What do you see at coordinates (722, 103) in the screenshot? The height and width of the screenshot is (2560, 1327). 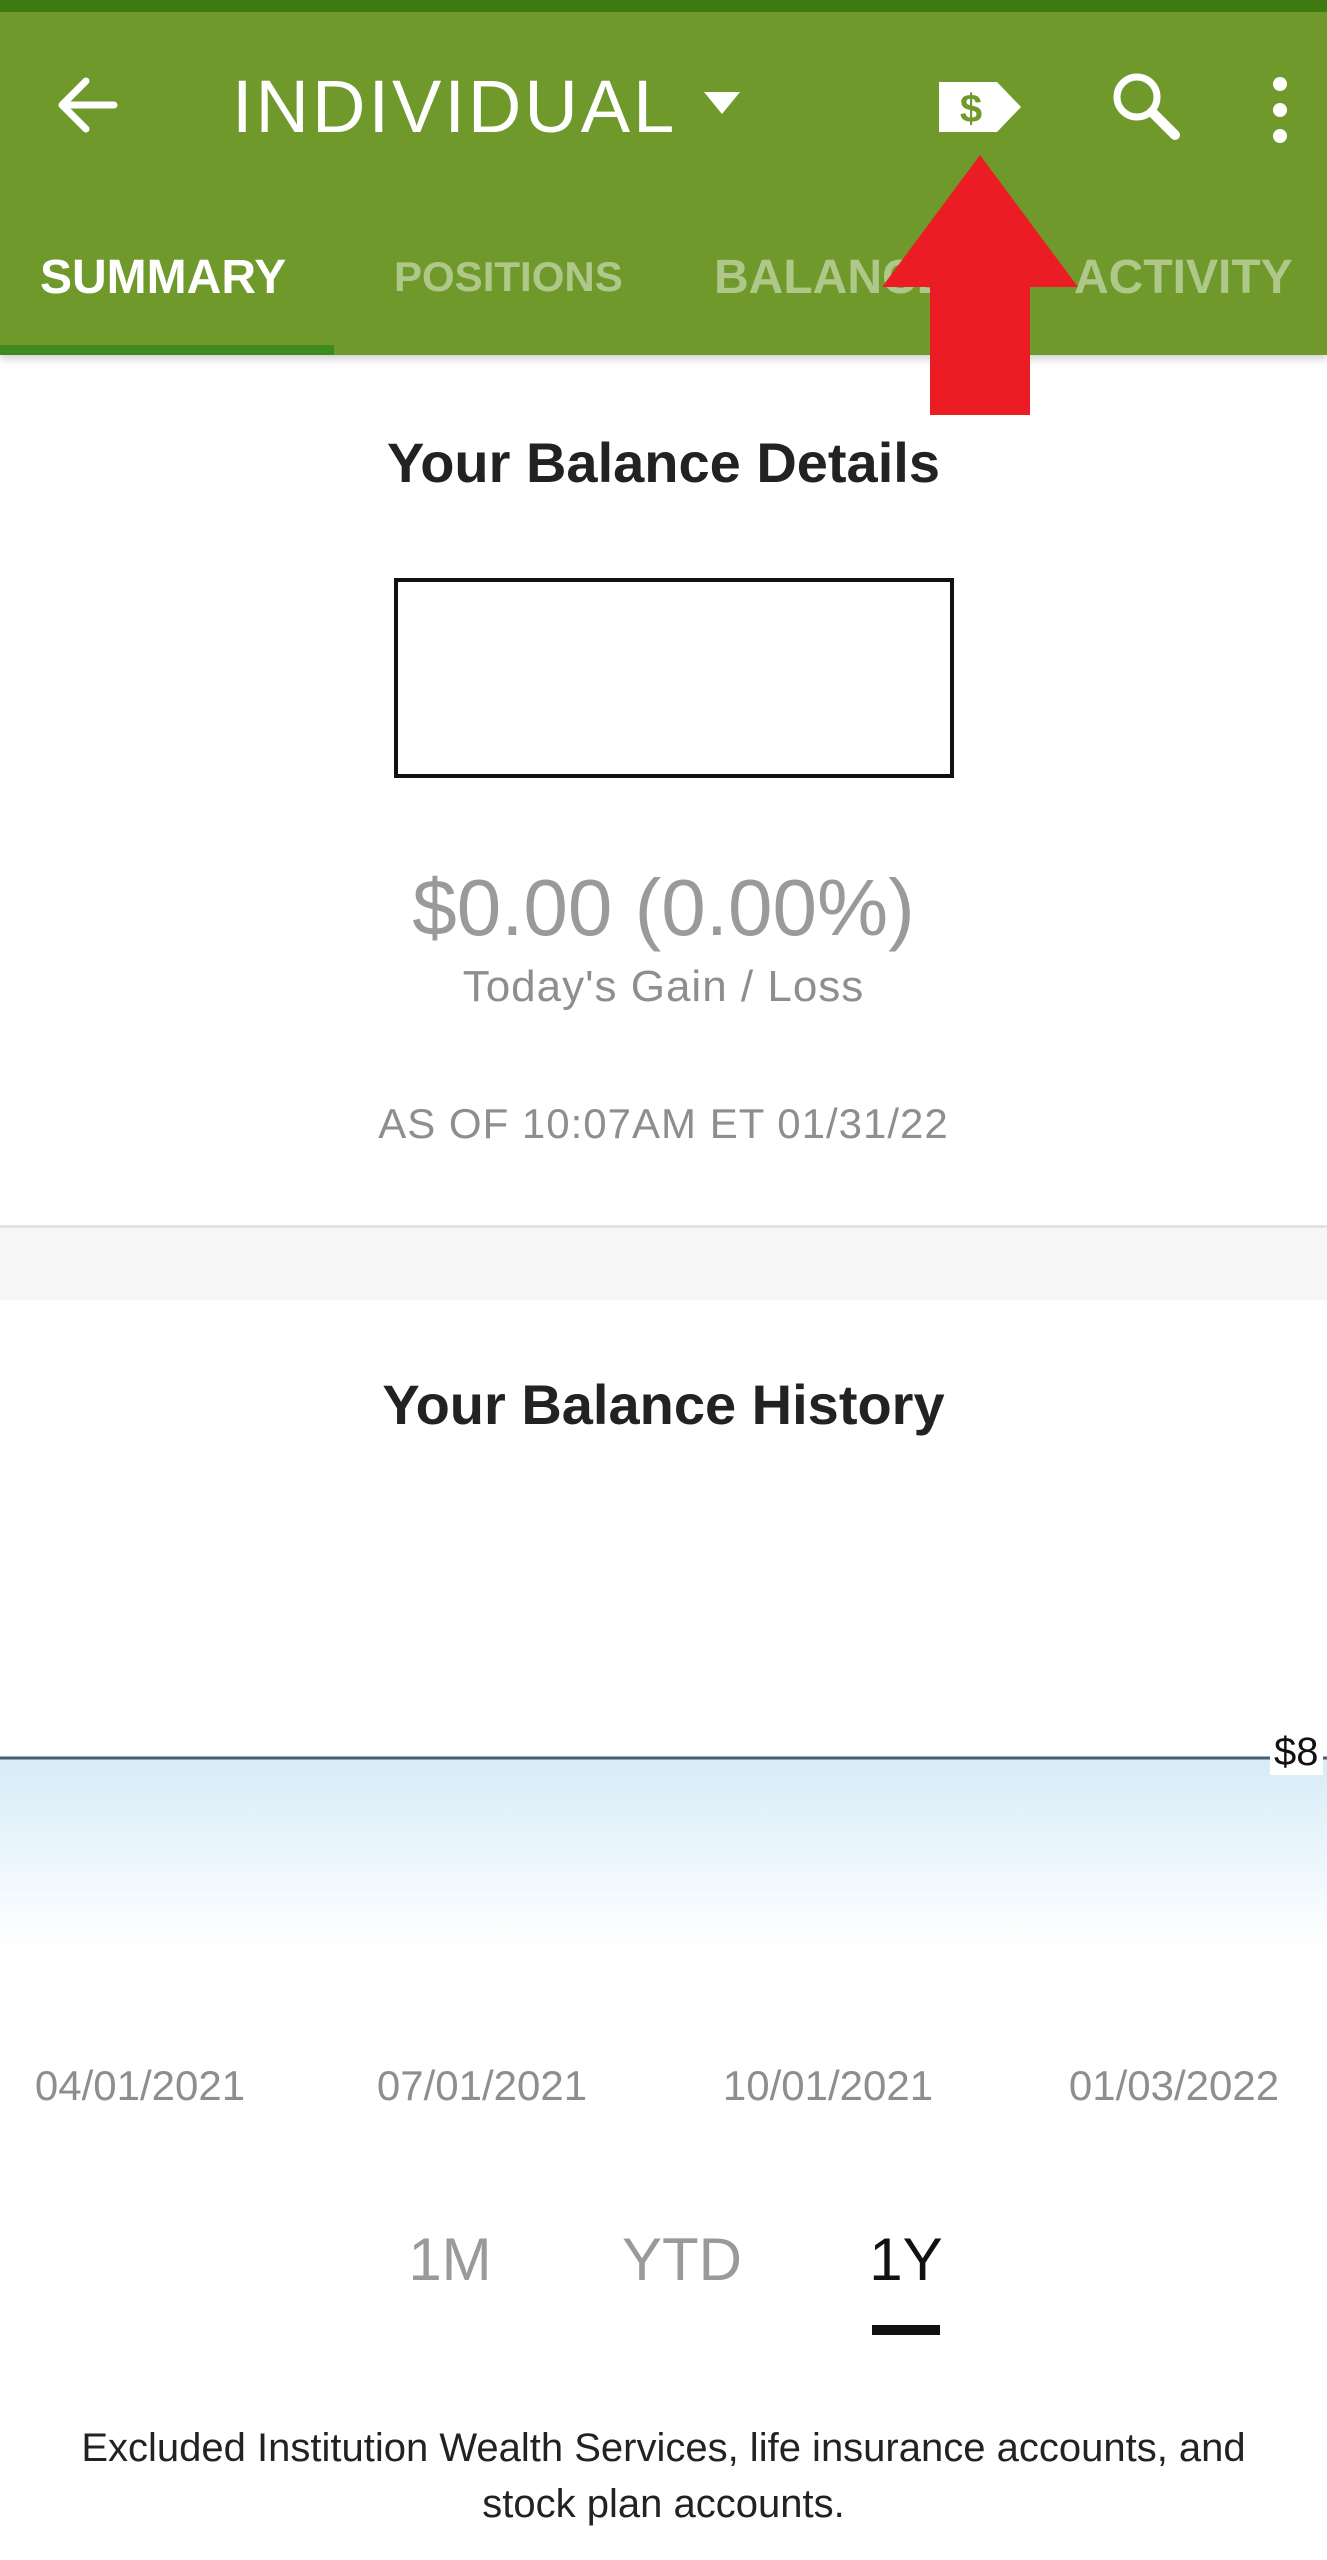 I see `caret-down-icon` at bounding box center [722, 103].